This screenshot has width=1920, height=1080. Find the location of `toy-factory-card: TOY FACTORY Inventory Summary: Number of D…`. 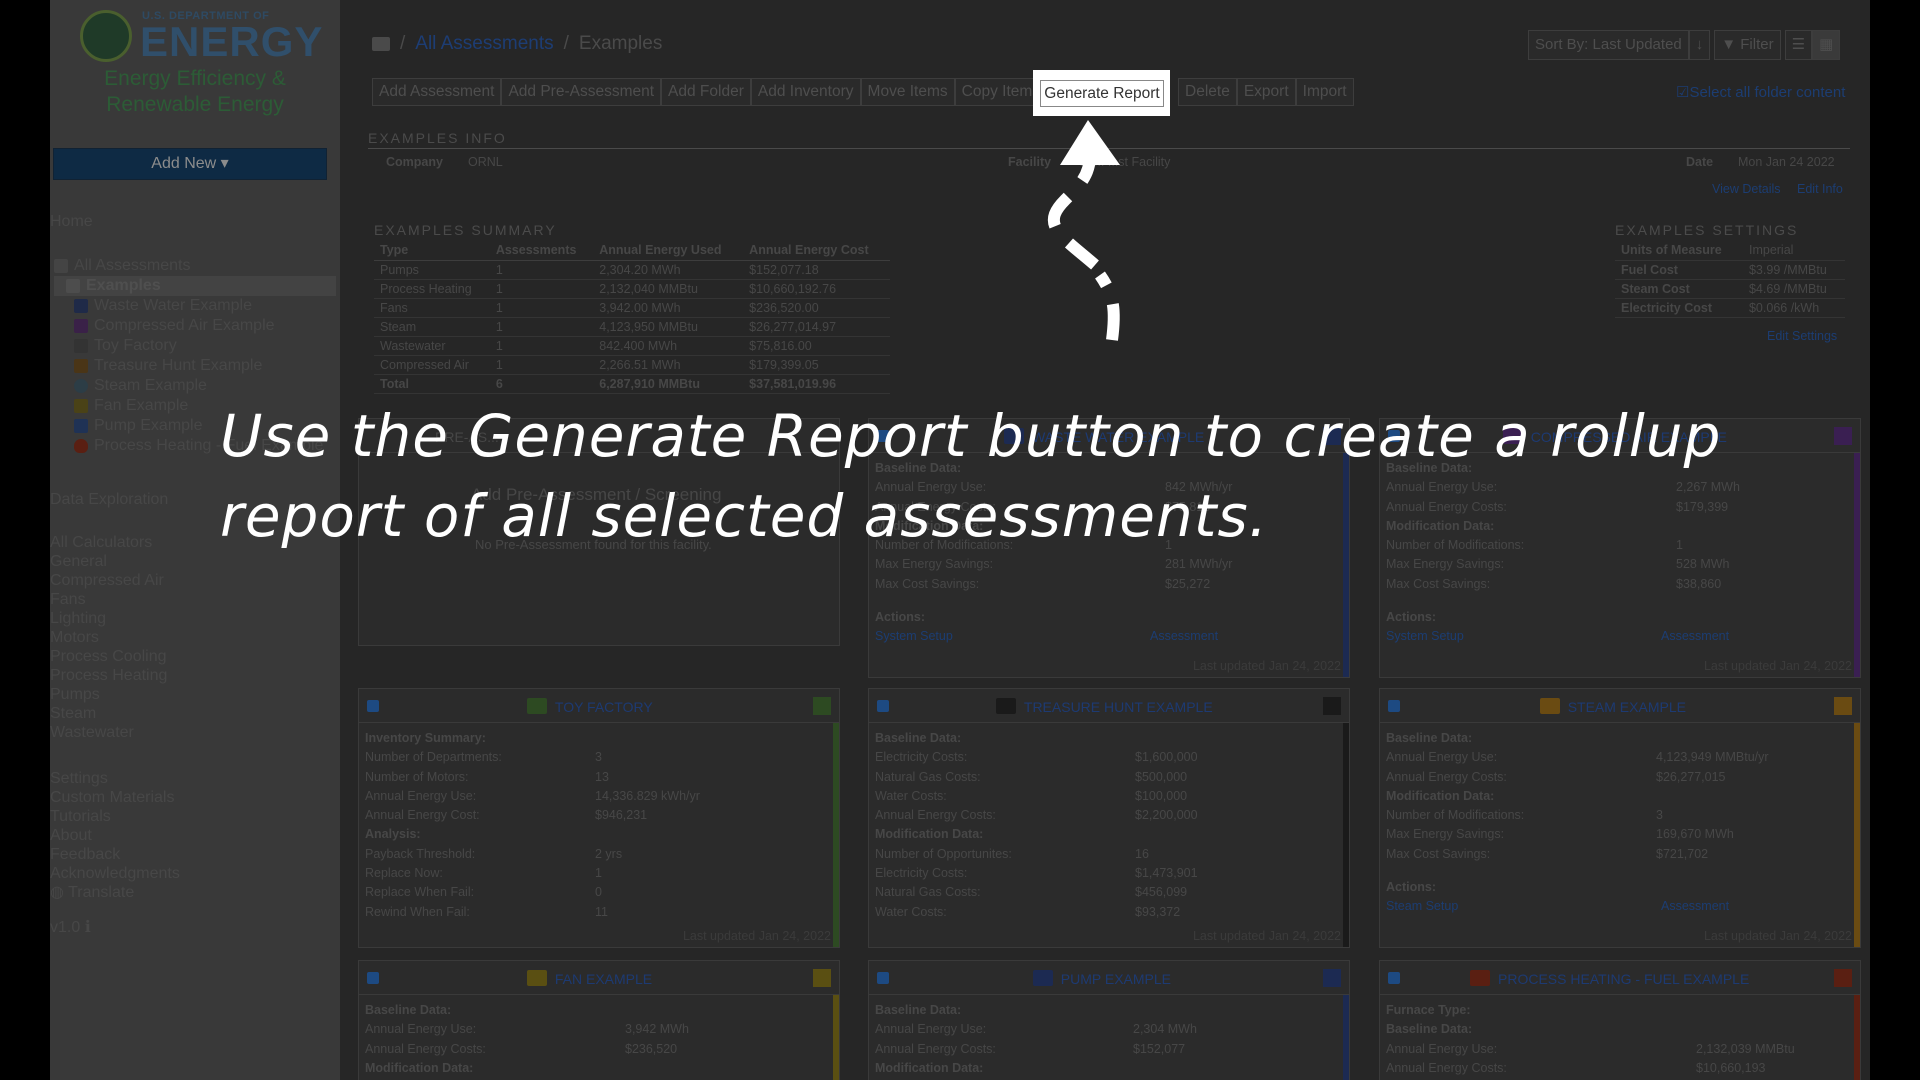

toy-factory-card: TOY FACTORY Inventory Summary: Number of D… is located at coordinates (599, 818).